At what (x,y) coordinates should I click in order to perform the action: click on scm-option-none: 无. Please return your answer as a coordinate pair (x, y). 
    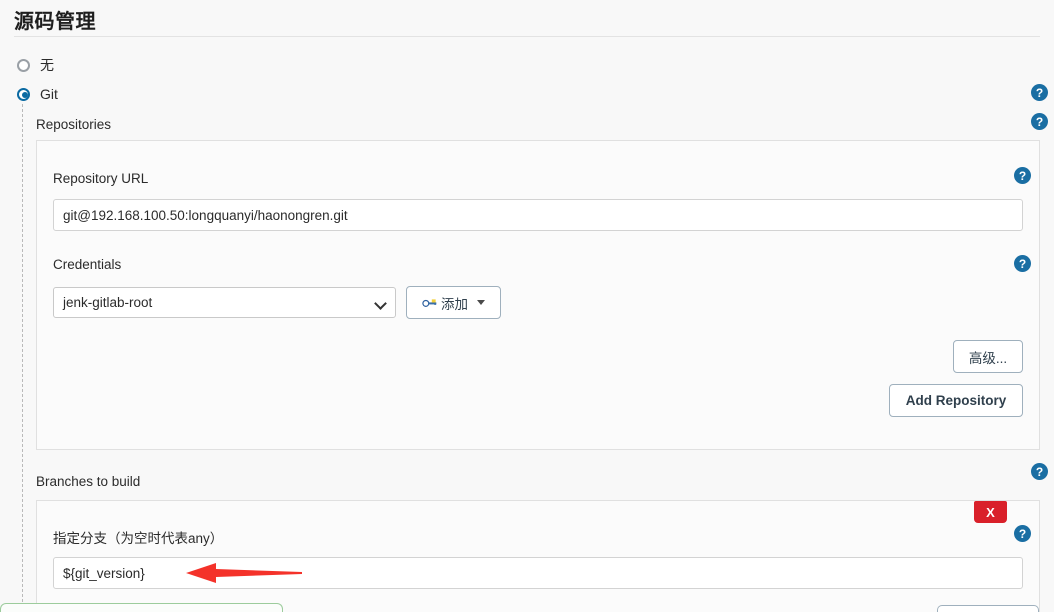
    Looking at the image, I should click on (35, 65).